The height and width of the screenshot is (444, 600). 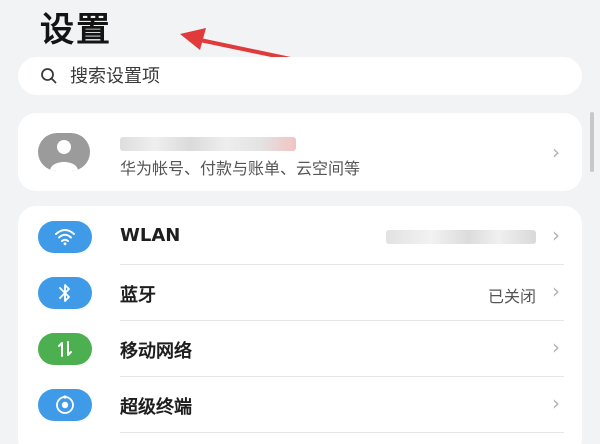 I want to click on settings-item-super-device: 超级终端 ›, so click(x=300, y=405).